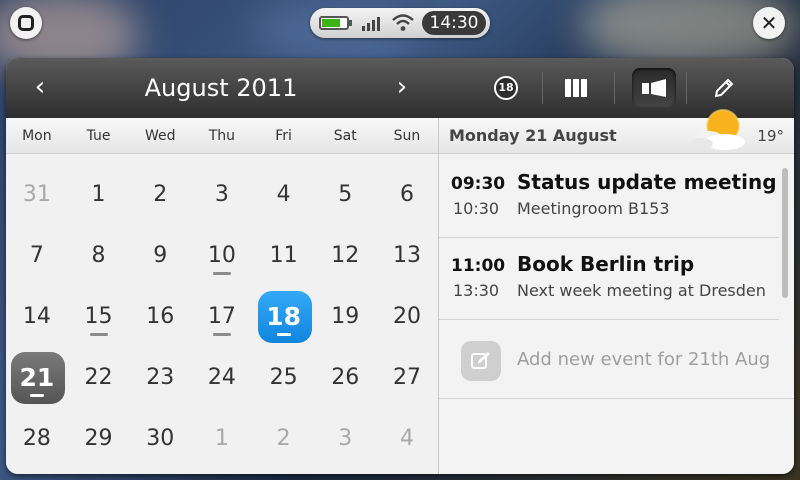 This screenshot has height=480, width=800. I want to click on agenda-date: Monday 21 August, so click(533, 135).